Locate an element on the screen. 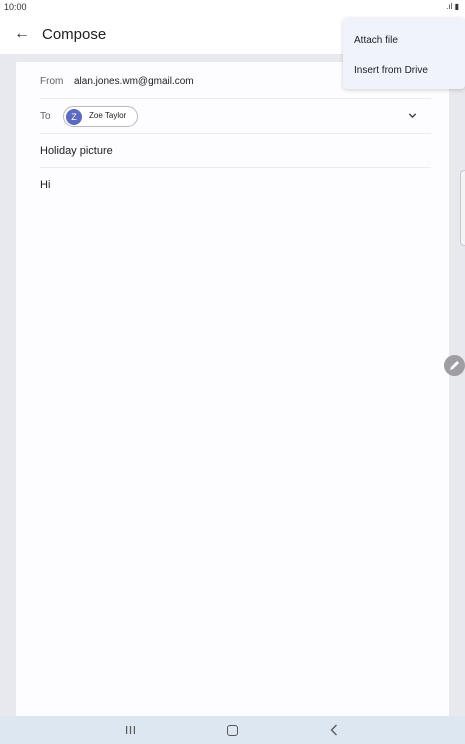 The height and width of the screenshot is (744, 465). avatar: Z is located at coordinates (74, 117).